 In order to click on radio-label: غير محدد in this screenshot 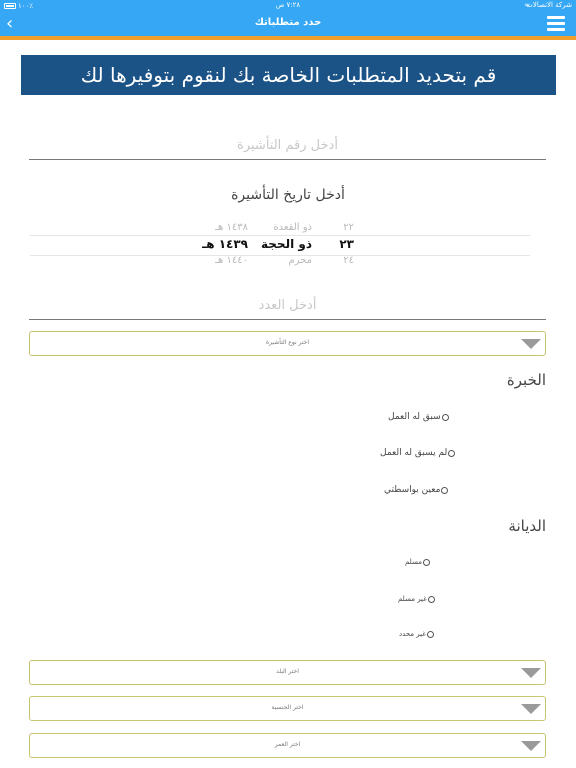, I will do `click(412, 634)`.